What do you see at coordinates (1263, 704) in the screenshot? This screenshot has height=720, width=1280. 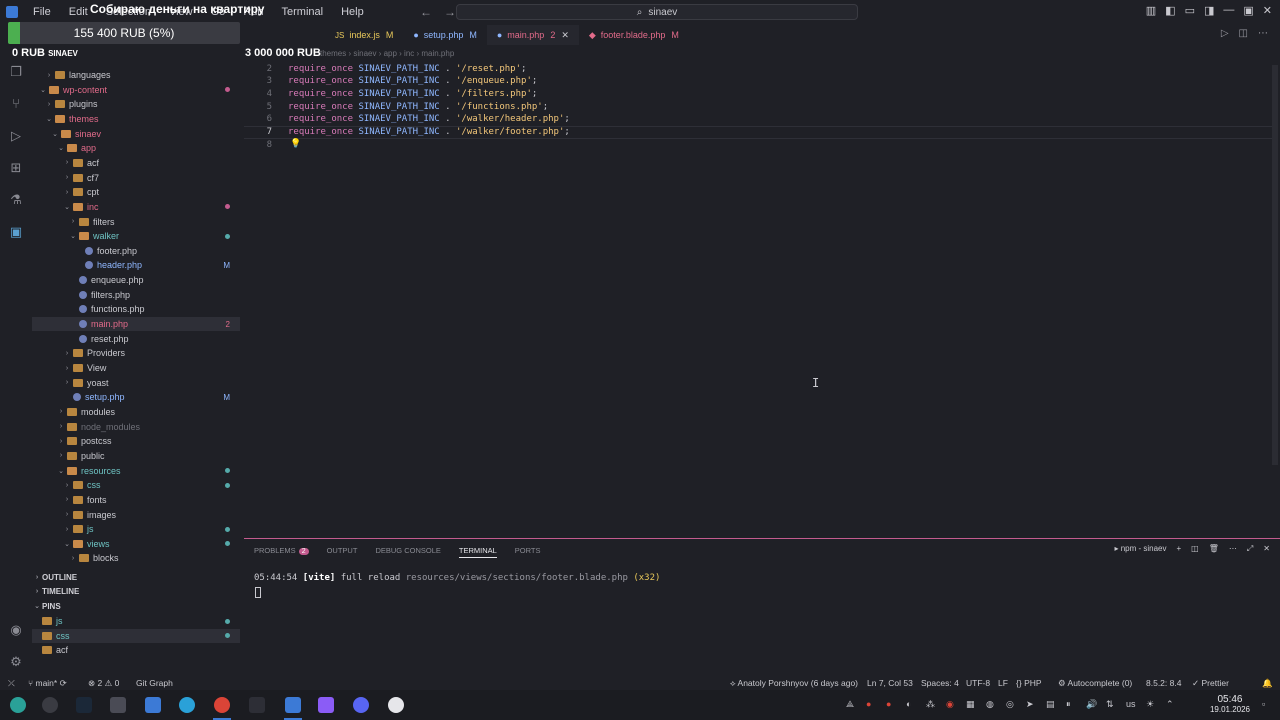 I see `show-desktop-icon: ▫` at bounding box center [1263, 704].